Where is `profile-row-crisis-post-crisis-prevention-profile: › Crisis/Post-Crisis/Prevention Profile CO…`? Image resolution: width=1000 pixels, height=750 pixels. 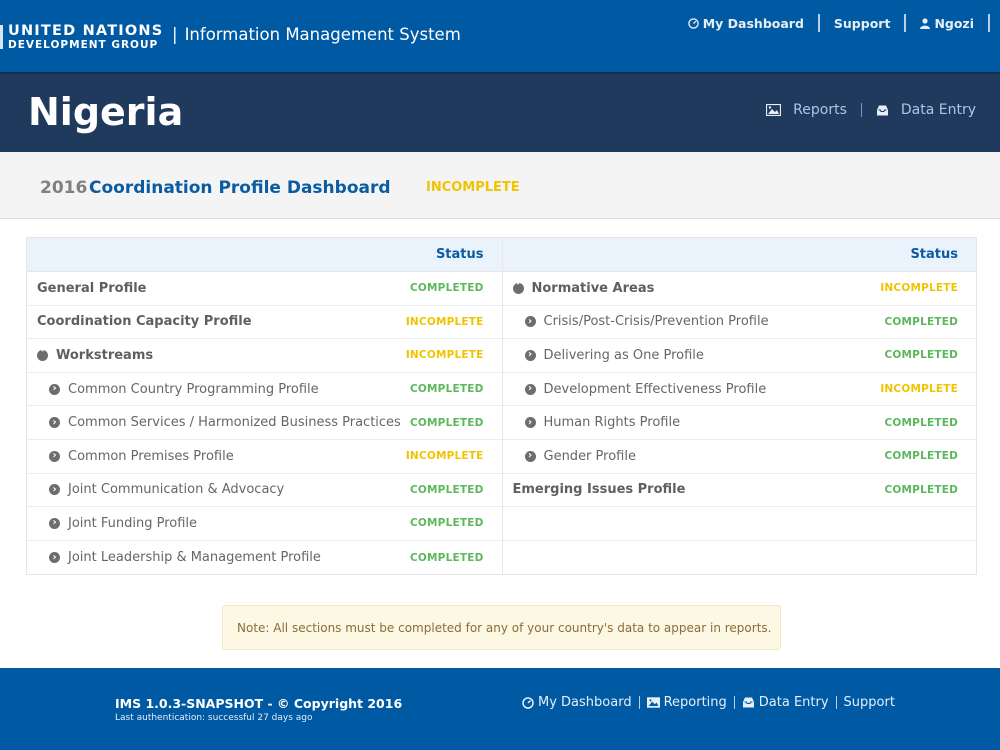
profile-row-crisis-post-crisis-prevention-profile: › Crisis/Post-Crisis/Prevention Profile CO… is located at coordinates (739, 323).